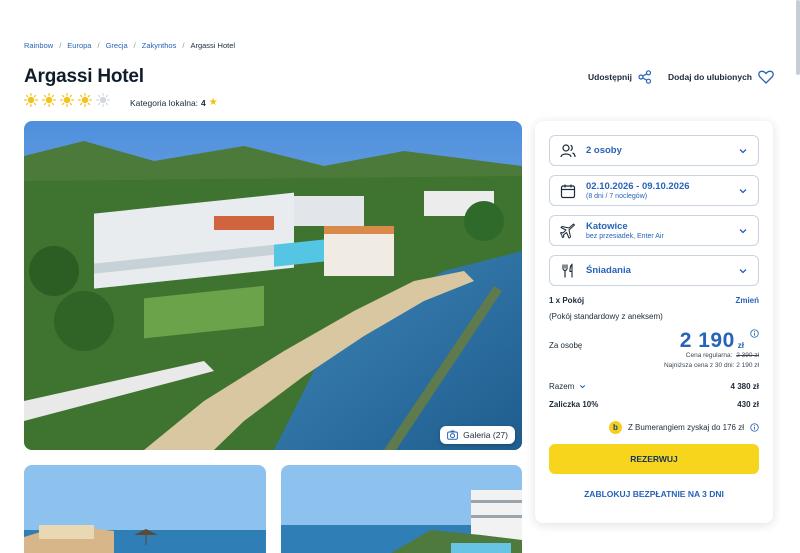 This screenshot has height=553, width=800. Describe the element at coordinates (562, 386) in the screenshot. I see `total-label: Razem` at that location.